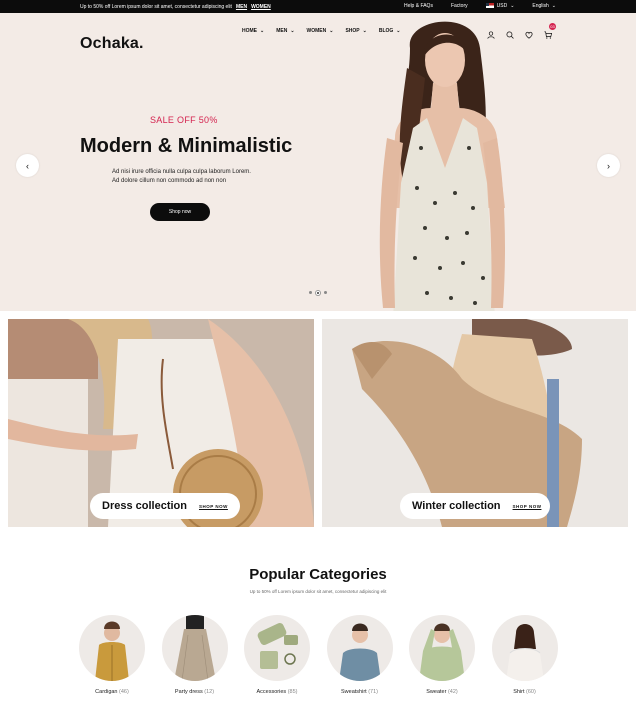 The image size is (636, 728). Describe the element at coordinates (489, 6) in the screenshot. I see `us-flag-icon` at that location.